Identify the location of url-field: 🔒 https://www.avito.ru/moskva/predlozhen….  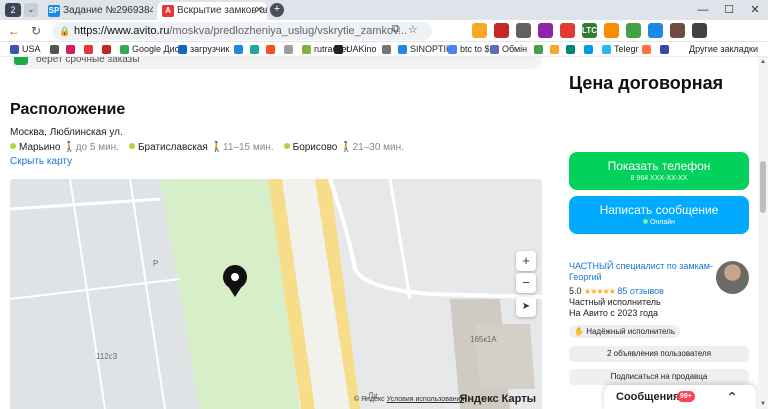
(242, 31).